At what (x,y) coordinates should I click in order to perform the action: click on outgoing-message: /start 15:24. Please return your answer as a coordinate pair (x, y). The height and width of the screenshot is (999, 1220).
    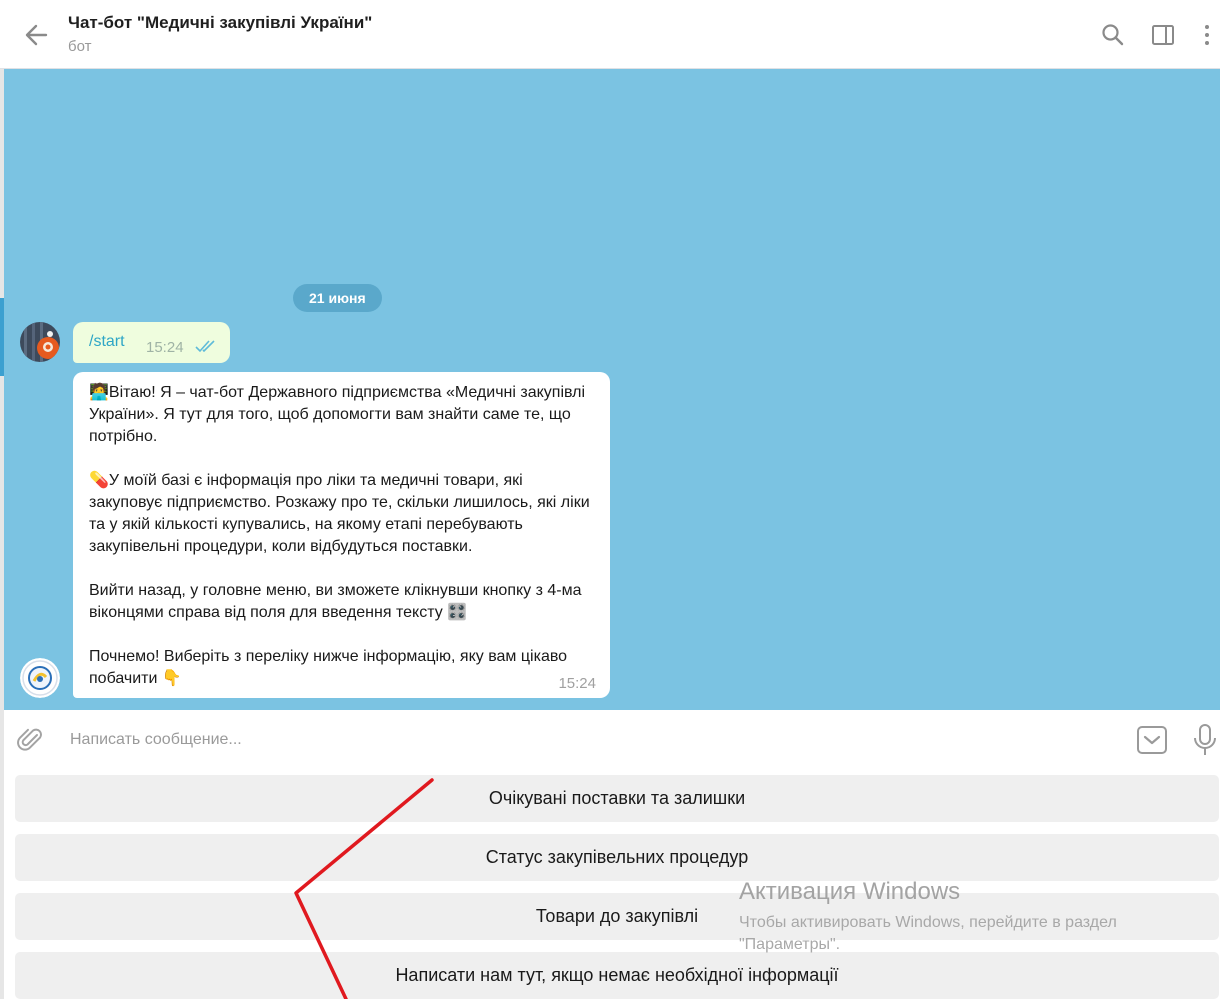
    Looking at the image, I should click on (151, 342).